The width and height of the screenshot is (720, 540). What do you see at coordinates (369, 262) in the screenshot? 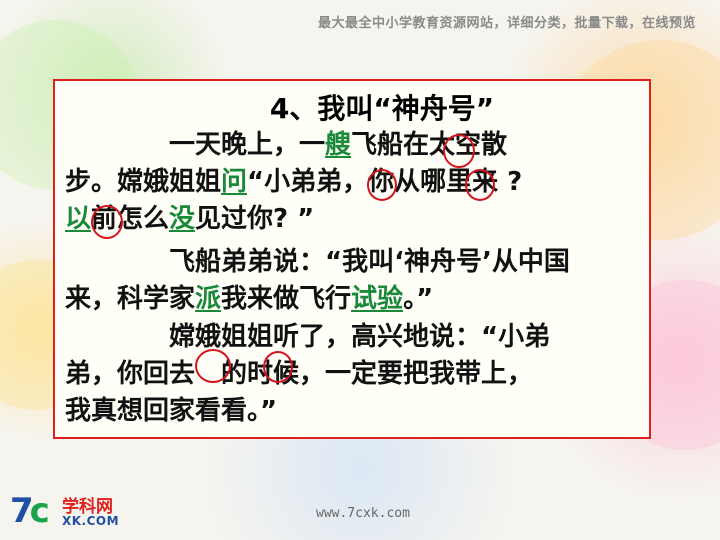
I see `text-segment: 飞船弟弟说：“我叫‘神舟号’从中国` at bounding box center [369, 262].